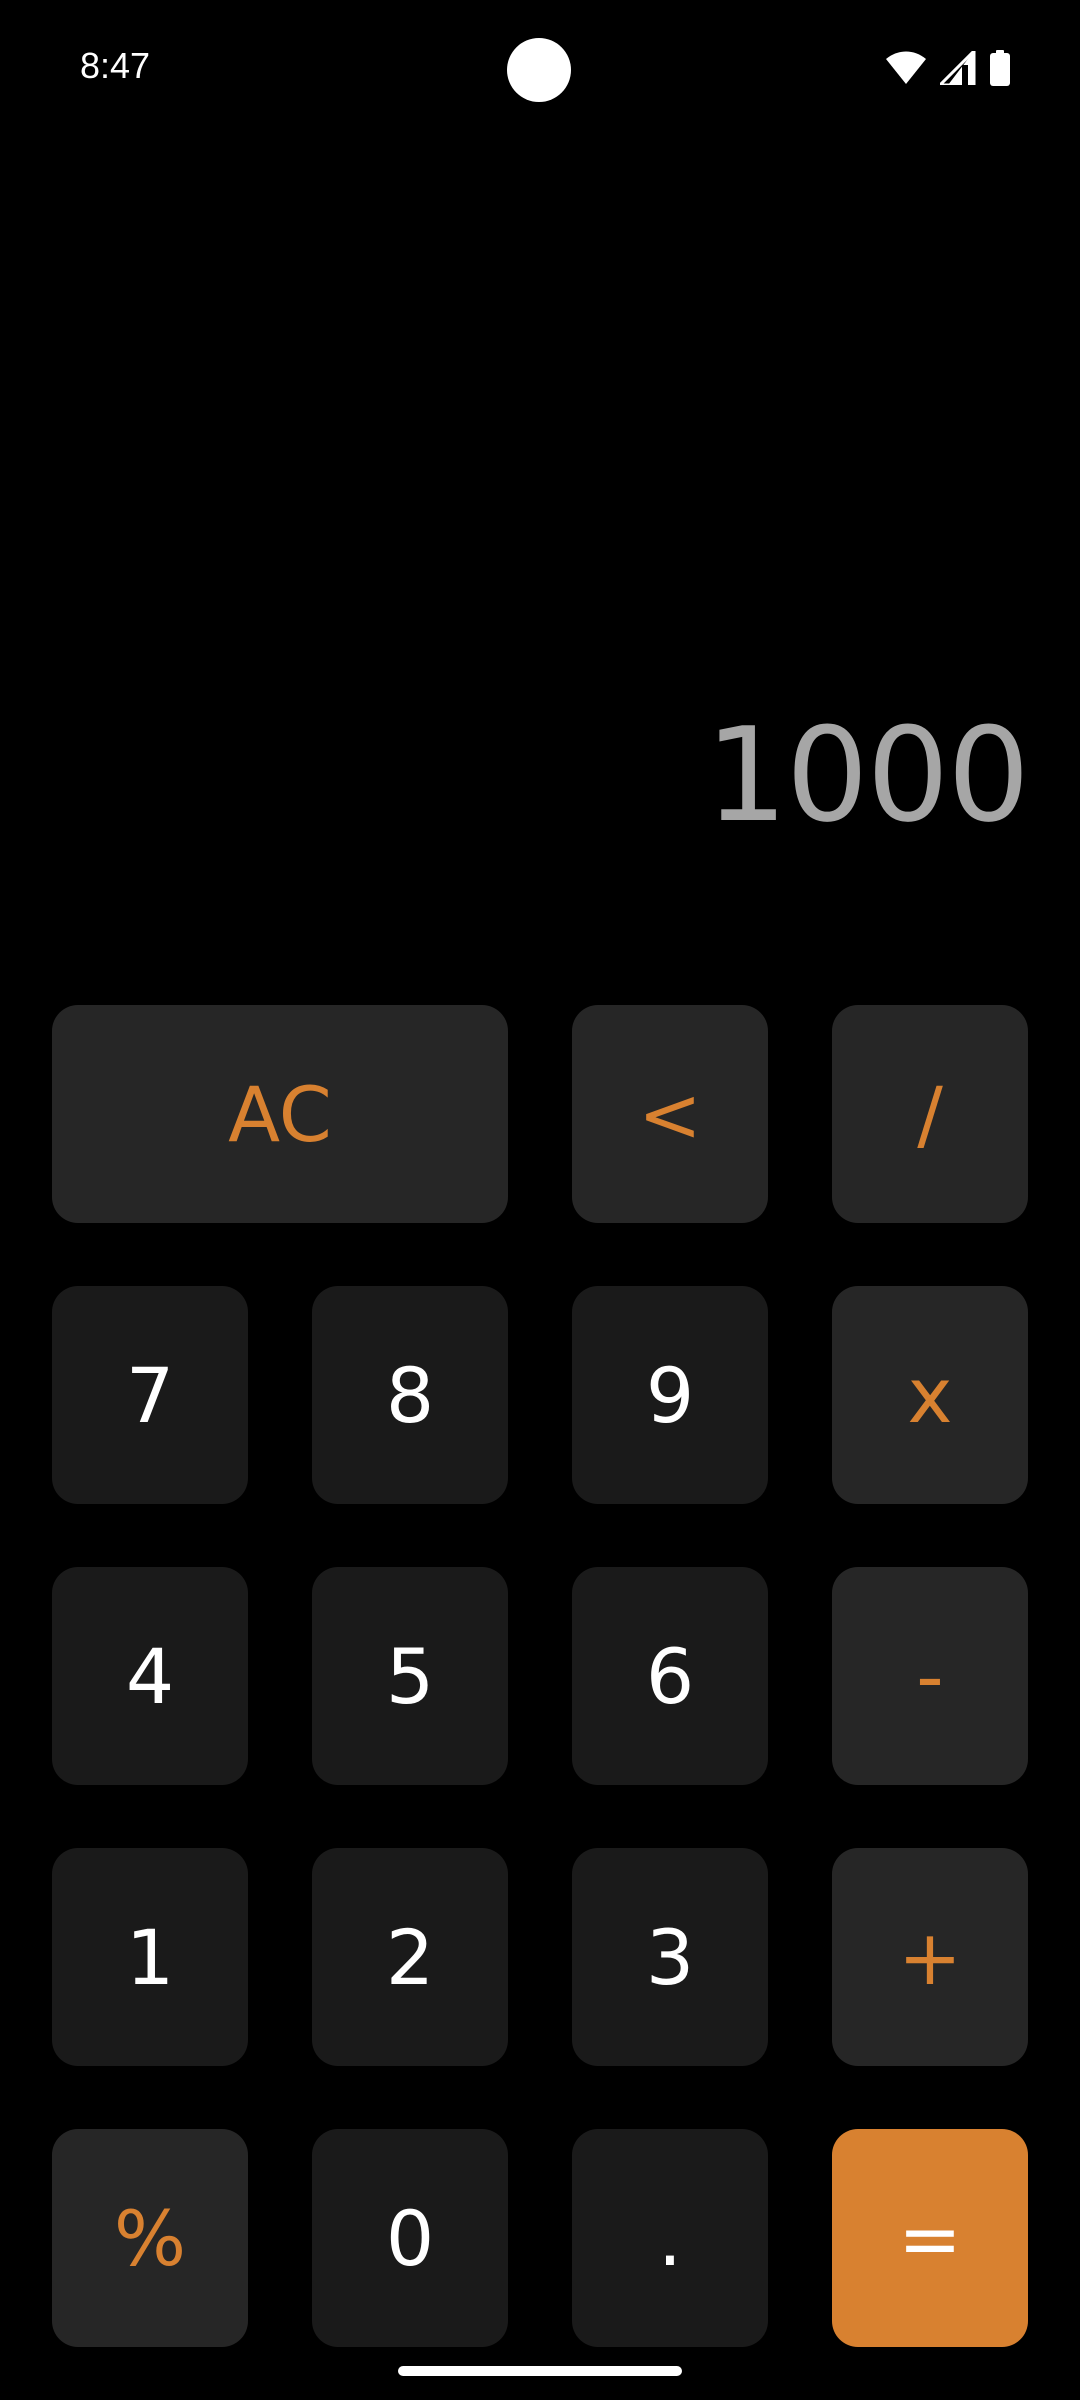 Image resolution: width=1080 pixels, height=2400 pixels. I want to click on digit-8-button: 8, so click(410, 1395).